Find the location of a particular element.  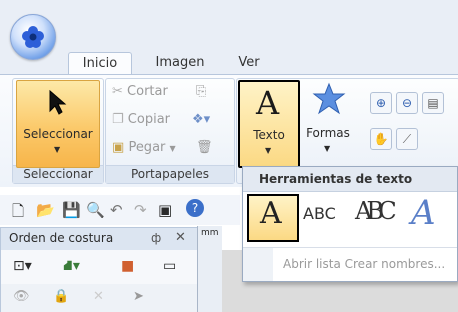

eye-icon: 👁 is located at coordinates (21, 296).